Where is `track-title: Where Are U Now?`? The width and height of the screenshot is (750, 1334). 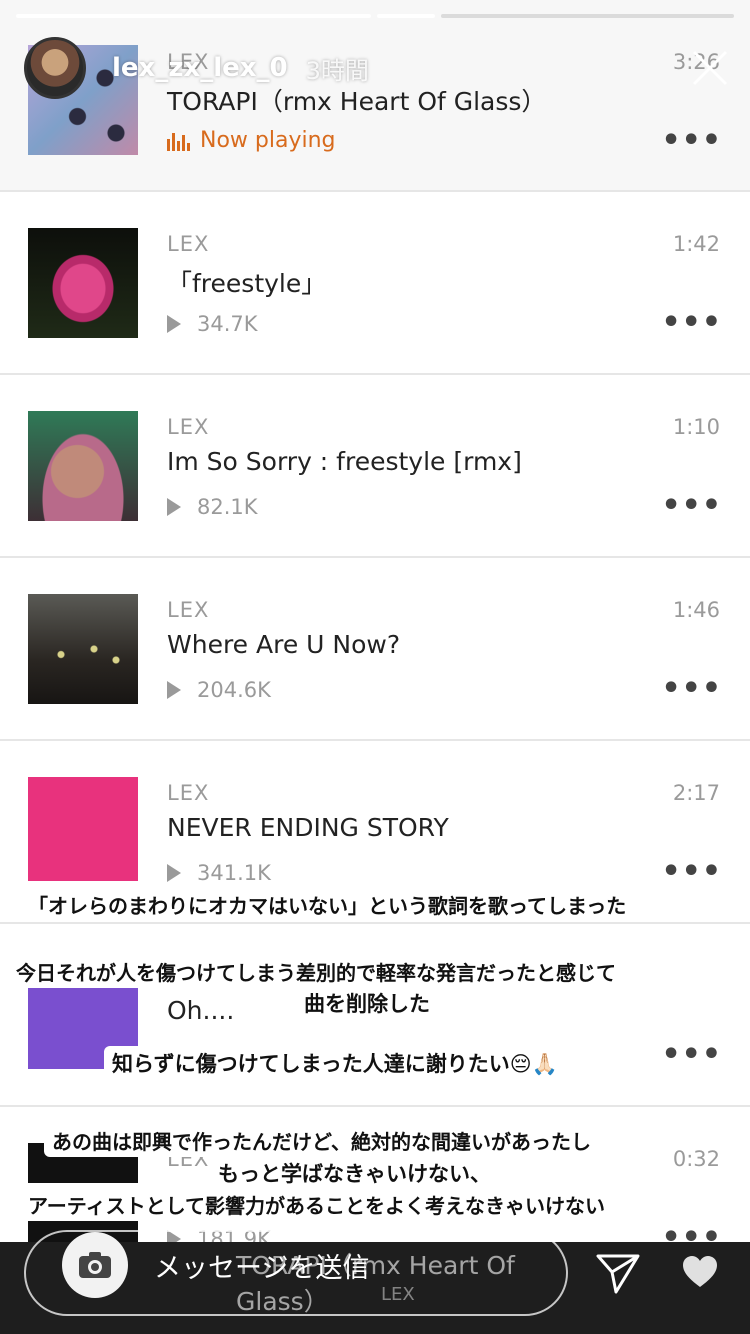
track-title: Where Are U Now? is located at coordinates (283, 644).